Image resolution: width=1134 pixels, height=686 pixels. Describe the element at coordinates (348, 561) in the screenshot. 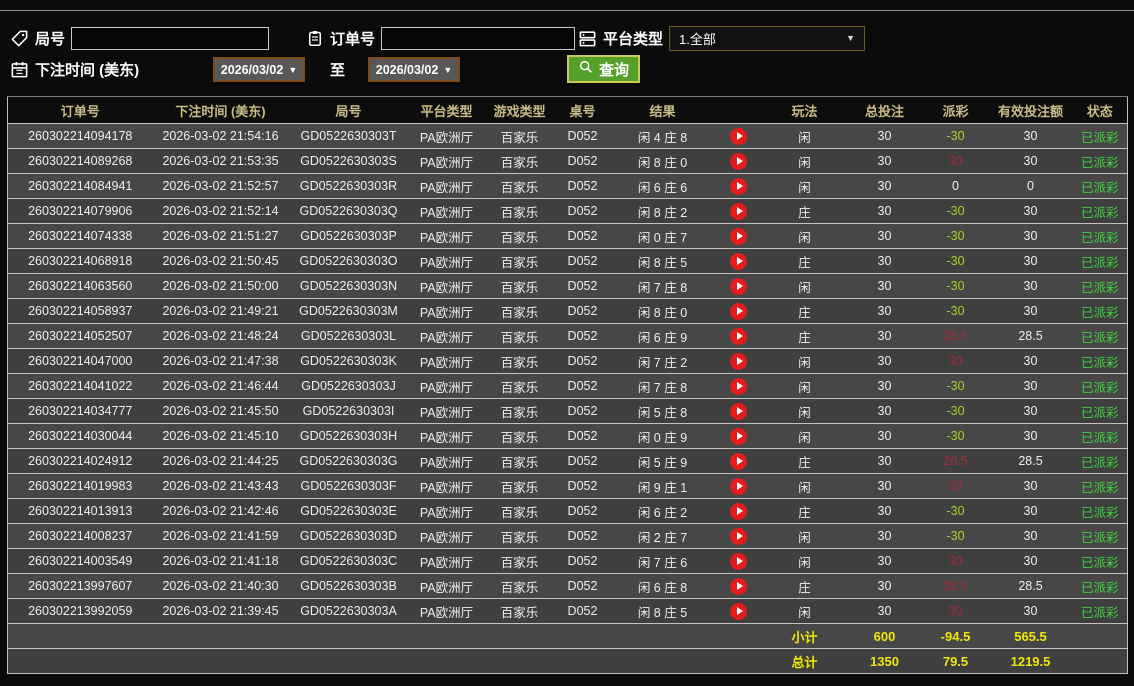

I see `round-cell: GD0522630303C` at that location.